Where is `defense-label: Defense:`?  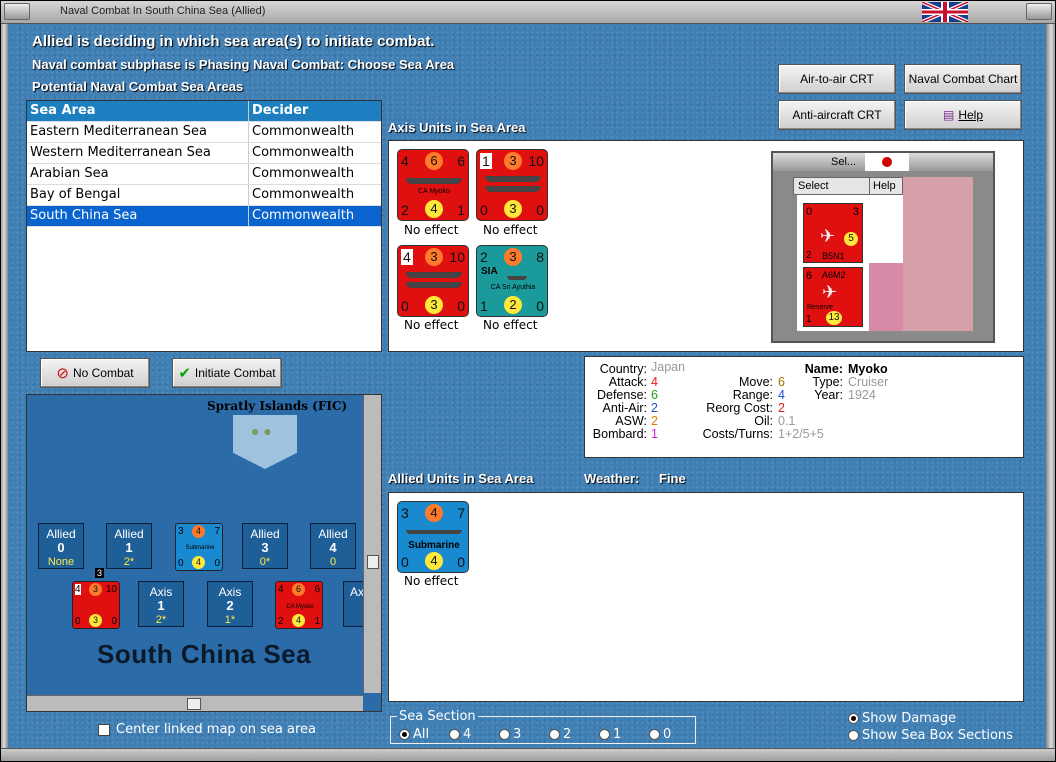 defense-label: Defense: is located at coordinates (621, 395).